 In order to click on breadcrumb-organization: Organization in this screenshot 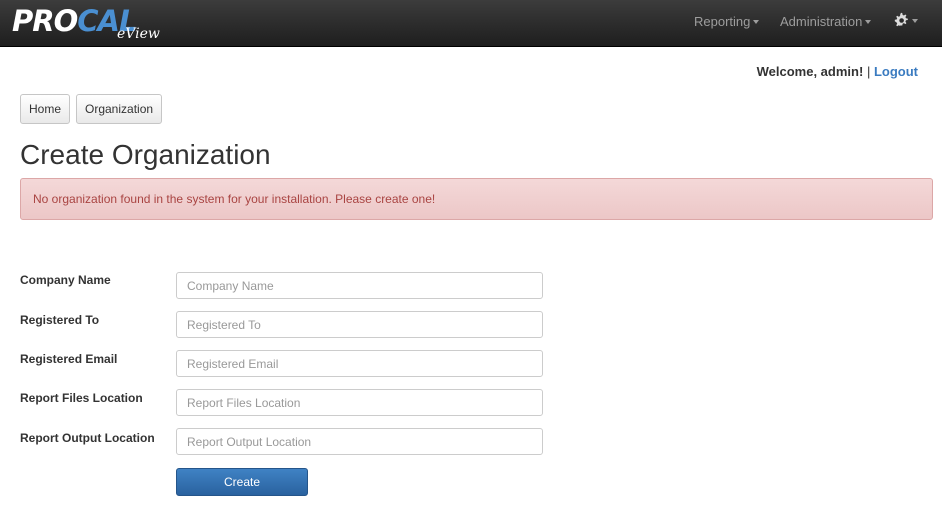, I will do `click(119, 109)`.